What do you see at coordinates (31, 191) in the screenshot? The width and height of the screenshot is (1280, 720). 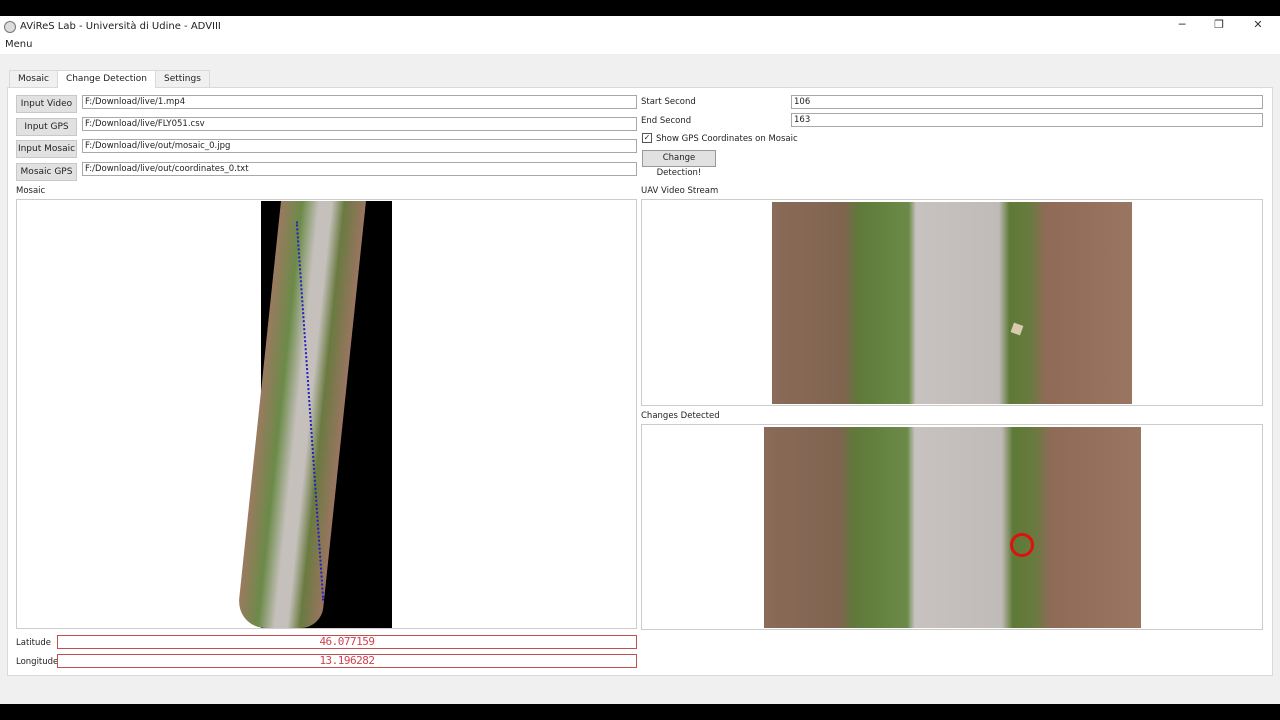 I see `mosaic-section-label: Mosaic` at bounding box center [31, 191].